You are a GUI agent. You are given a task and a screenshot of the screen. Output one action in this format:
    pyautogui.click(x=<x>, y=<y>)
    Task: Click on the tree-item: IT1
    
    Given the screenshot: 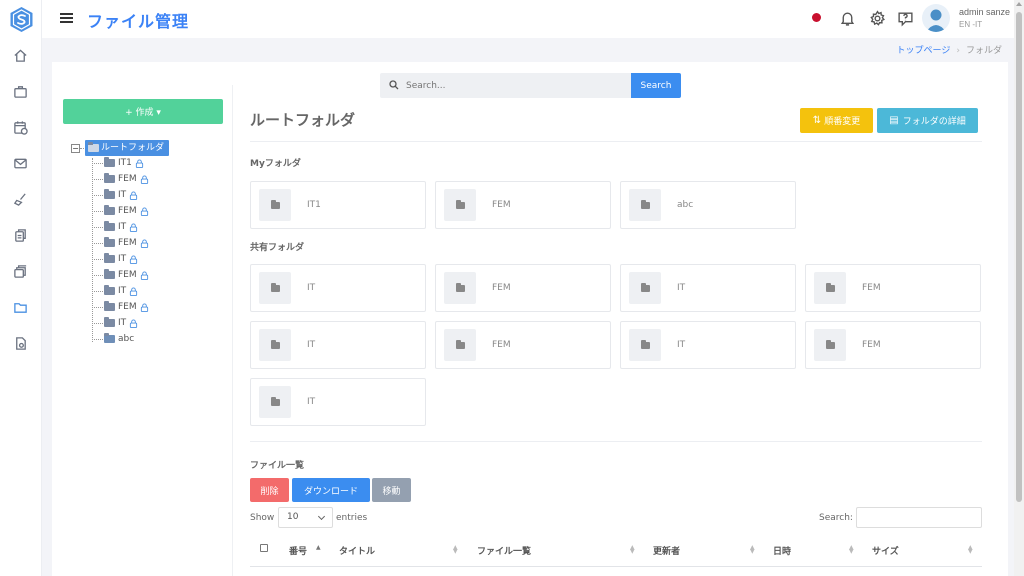 What is the action you would take?
    pyautogui.click(x=118, y=163)
    